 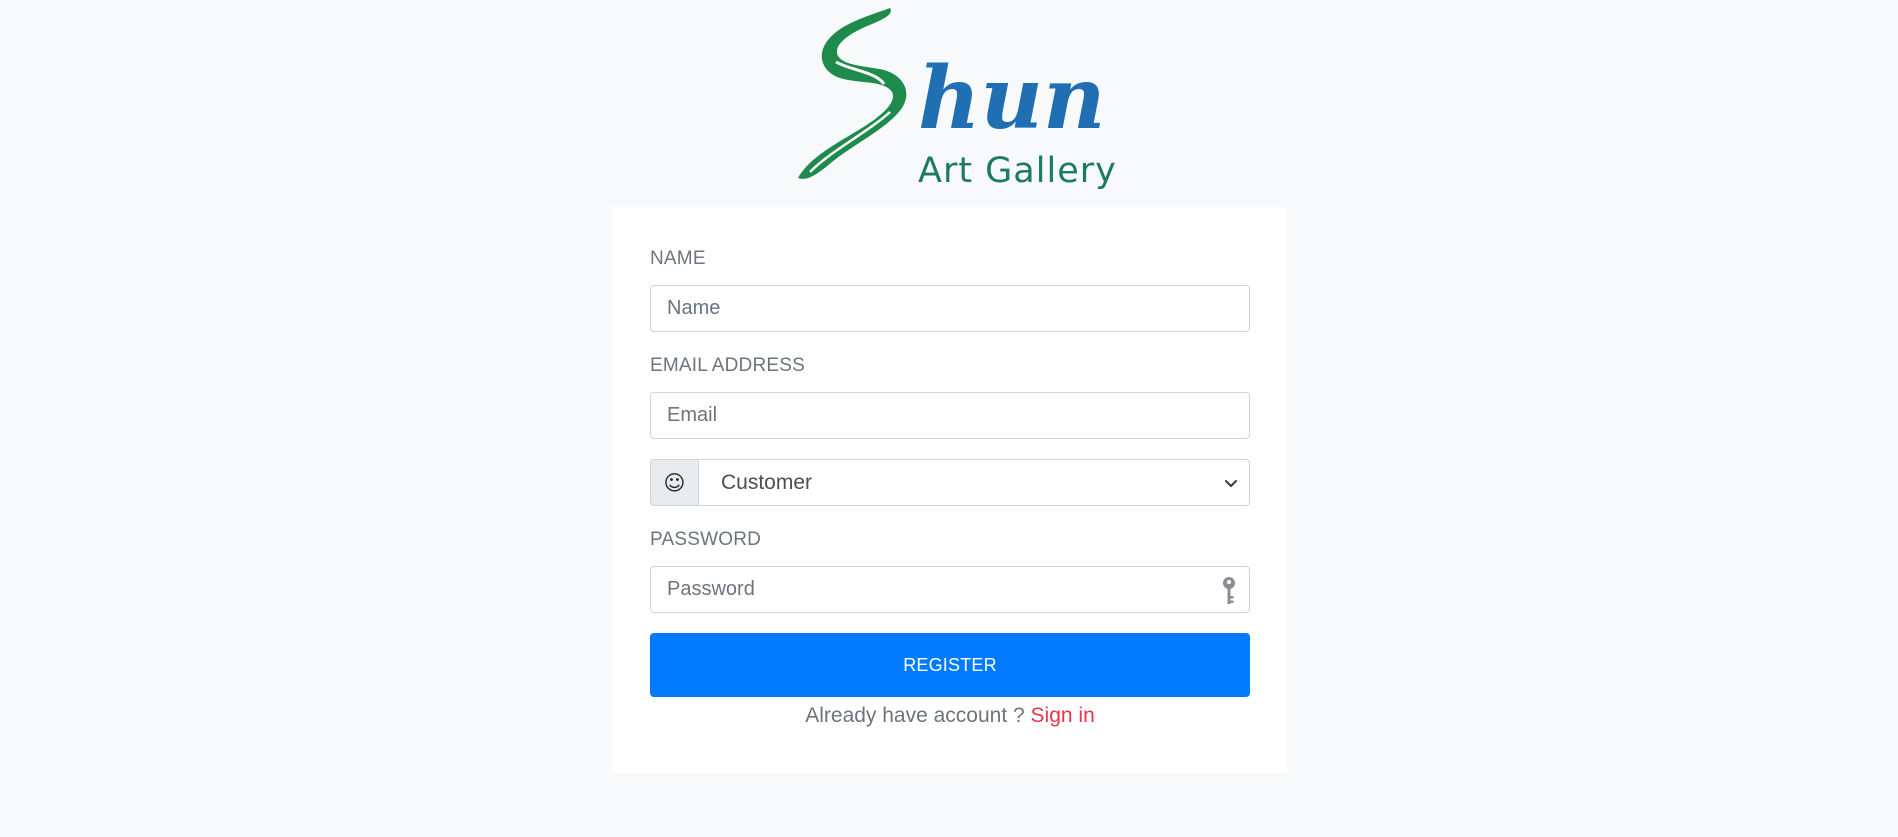 I want to click on name-input-wrapper, so click(x=950, y=308).